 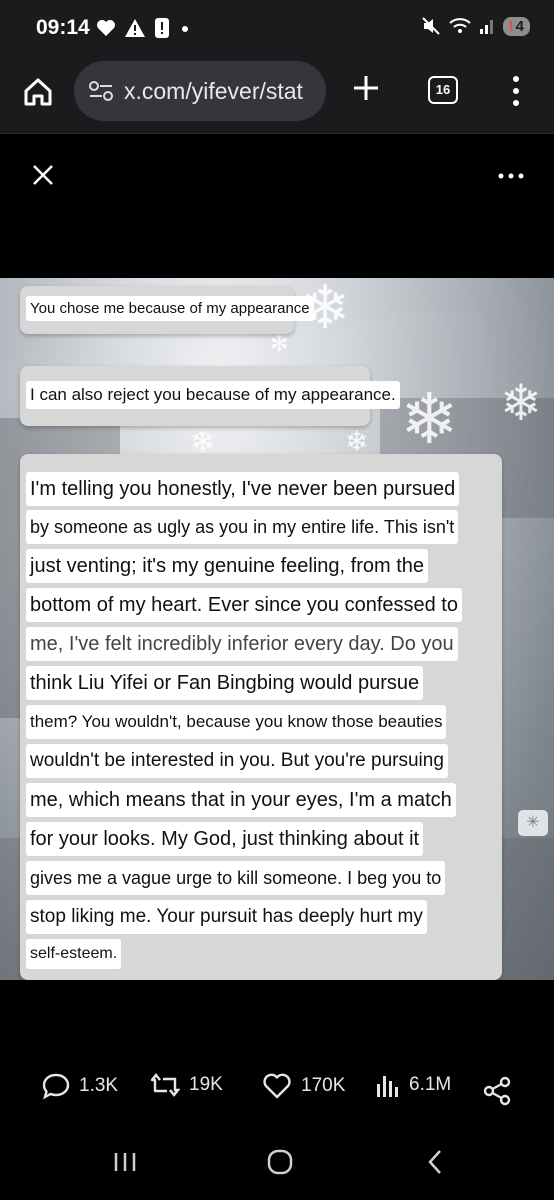 What do you see at coordinates (99, 1085) in the screenshot?
I see `reply-count: 1.3K` at bounding box center [99, 1085].